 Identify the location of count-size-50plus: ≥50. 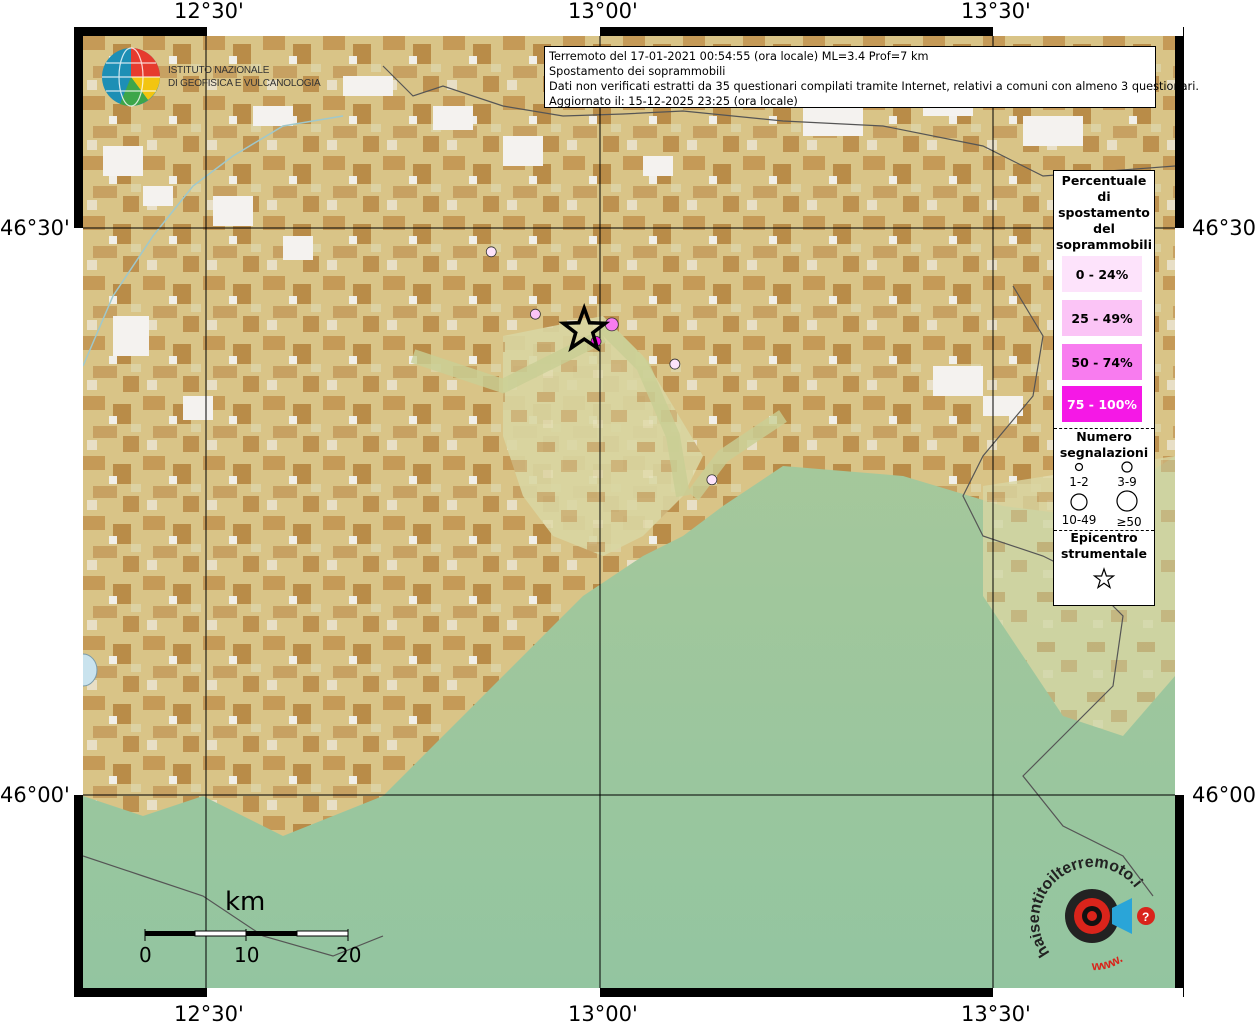
(1129, 522).